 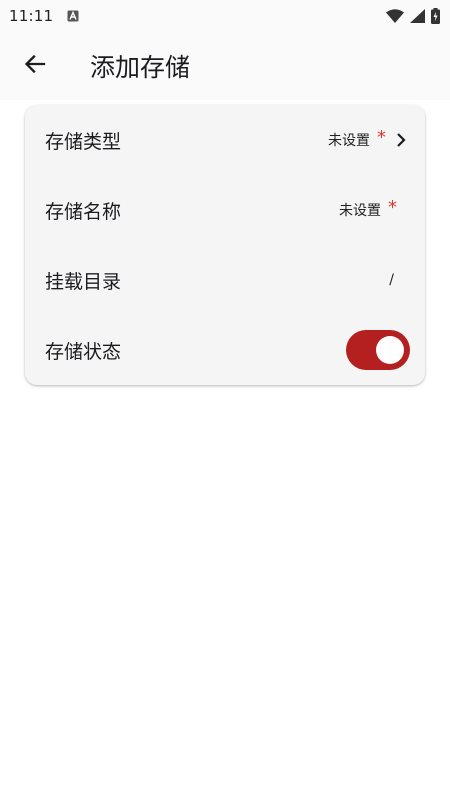 I want to click on storage-status-label: 存储状态, so click(x=83, y=351).